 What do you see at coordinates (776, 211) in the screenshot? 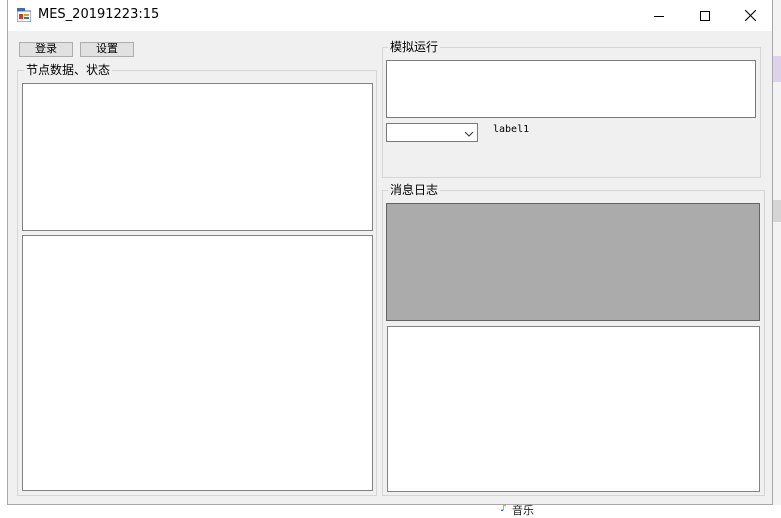
I see `background-gray-block` at bounding box center [776, 211].